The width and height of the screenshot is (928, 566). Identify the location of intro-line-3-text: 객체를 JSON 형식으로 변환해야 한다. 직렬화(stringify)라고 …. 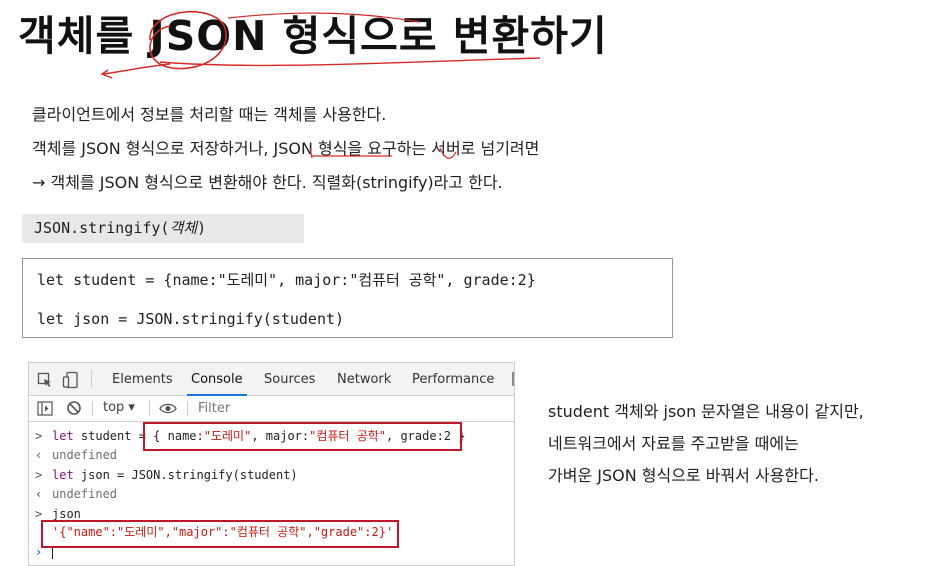
(276, 182).